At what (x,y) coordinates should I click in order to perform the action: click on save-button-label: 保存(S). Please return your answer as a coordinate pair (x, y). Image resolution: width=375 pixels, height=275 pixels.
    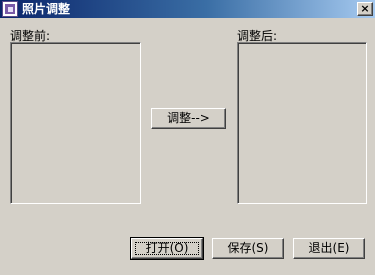
    Looking at the image, I should click on (248, 248).